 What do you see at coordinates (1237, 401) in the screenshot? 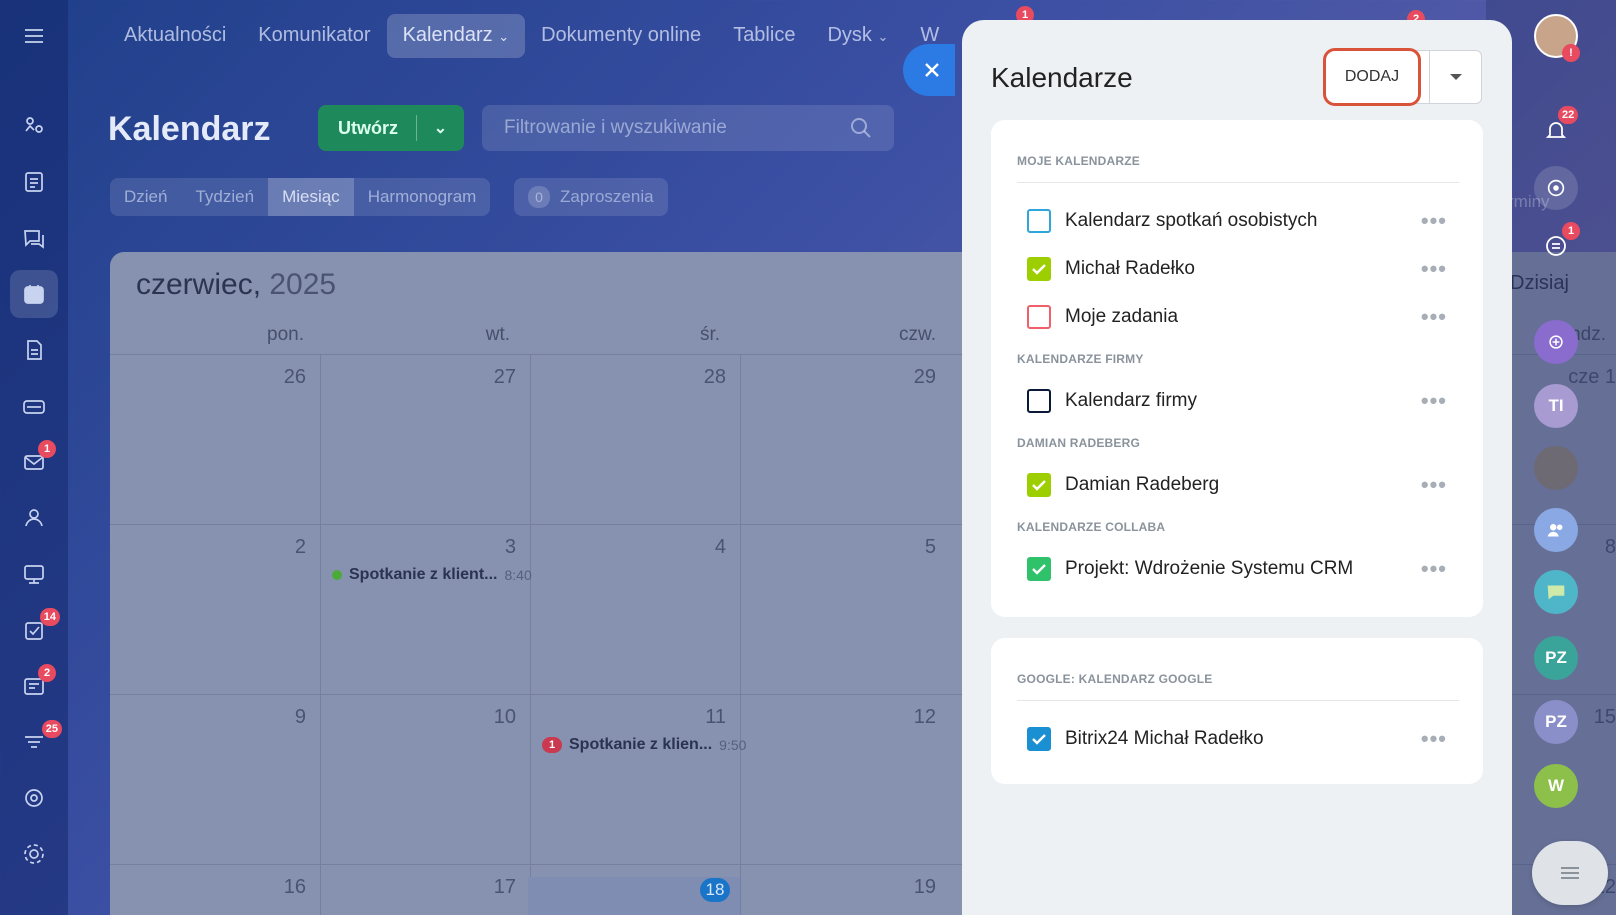
I see `calendar-item: Kalendarz firmy •••` at bounding box center [1237, 401].